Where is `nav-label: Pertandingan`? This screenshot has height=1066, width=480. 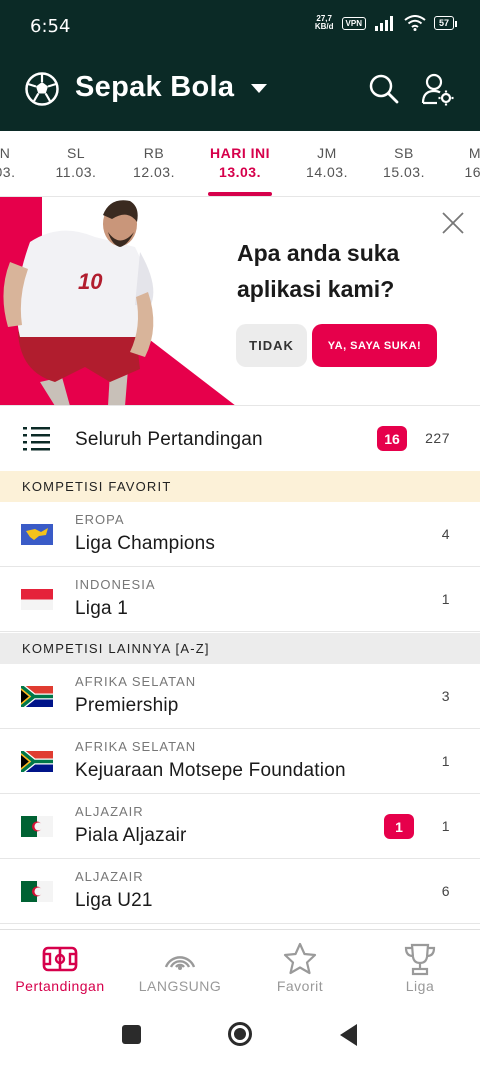
nav-label: Pertandingan is located at coordinates (60, 986).